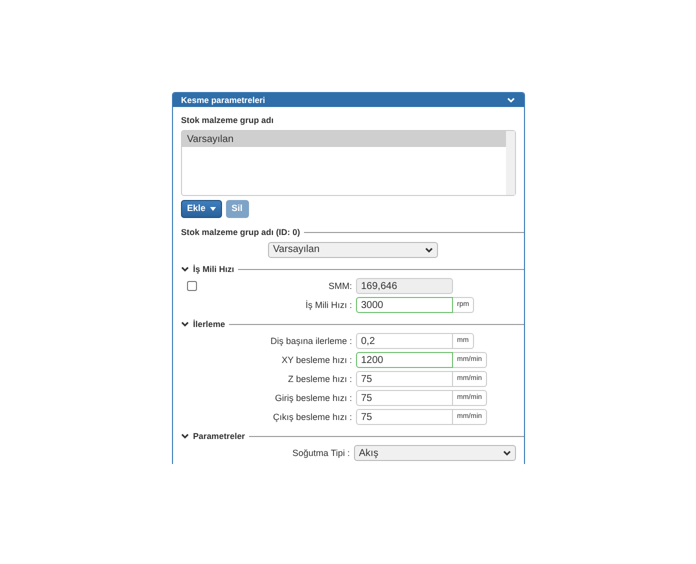 Image resolution: width=696 pixels, height=564 pixels. What do you see at coordinates (223, 100) in the screenshot?
I see `panel-title: Kesme parametreleri` at bounding box center [223, 100].